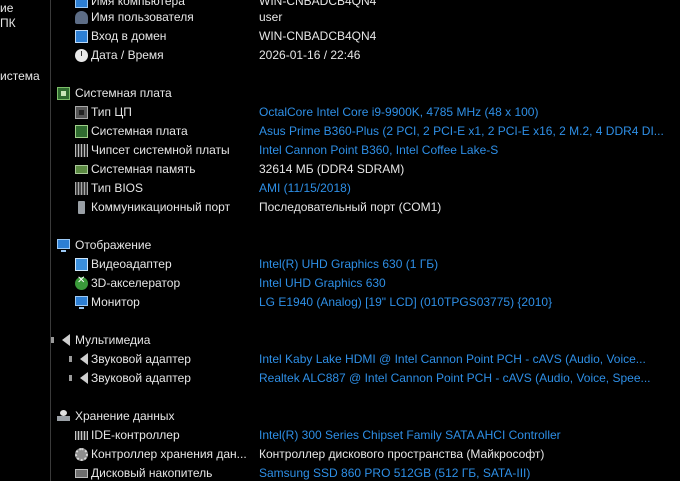  Describe the element at coordinates (63, 245) in the screenshot. I see `display-category-icon` at that location.